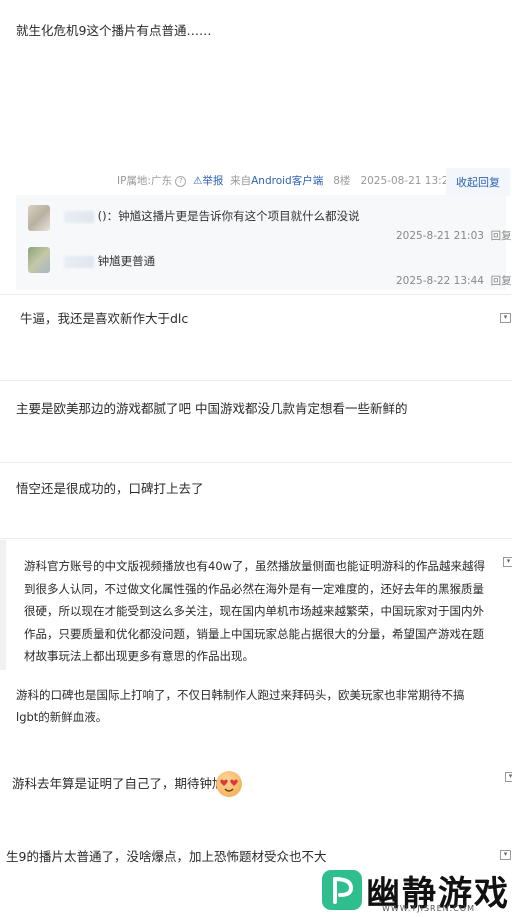 The image size is (512, 917). I want to click on android-client-link: Android客户端, so click(287, 181).